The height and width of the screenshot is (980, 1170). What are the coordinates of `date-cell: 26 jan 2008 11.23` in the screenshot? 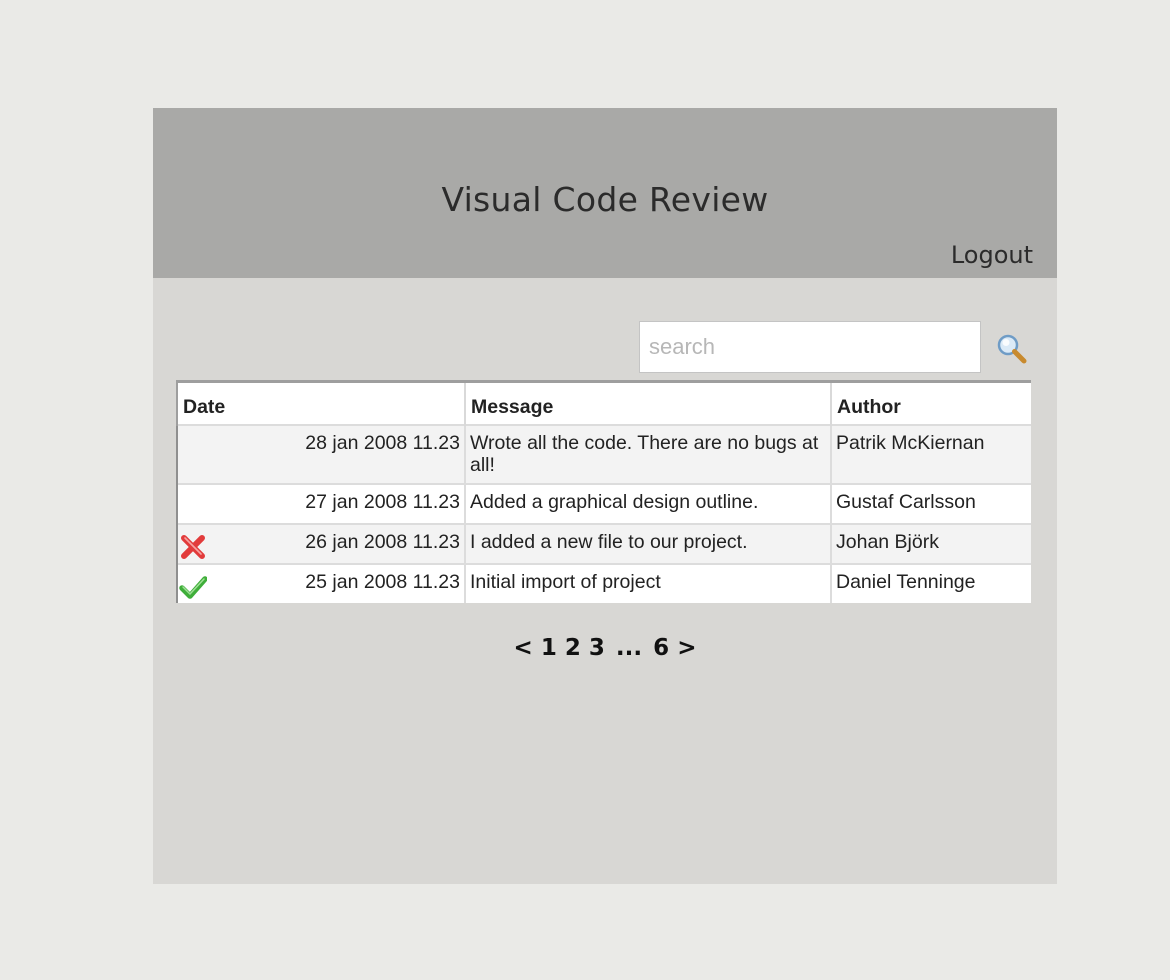 It's located at (321, 543).